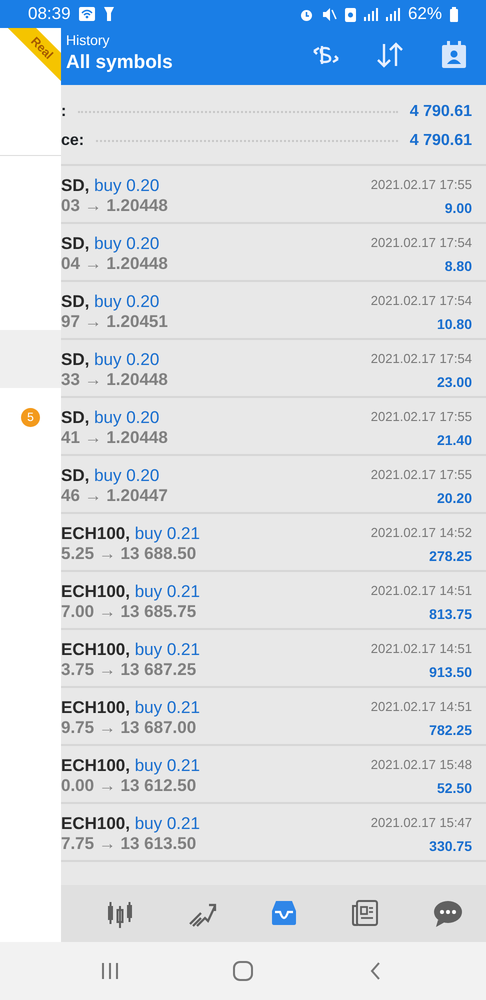 This screenshot has height=1000, width=486. Describe the element at coordinates (454, 14) in the screenshot. I see `battery-icon` at that location.